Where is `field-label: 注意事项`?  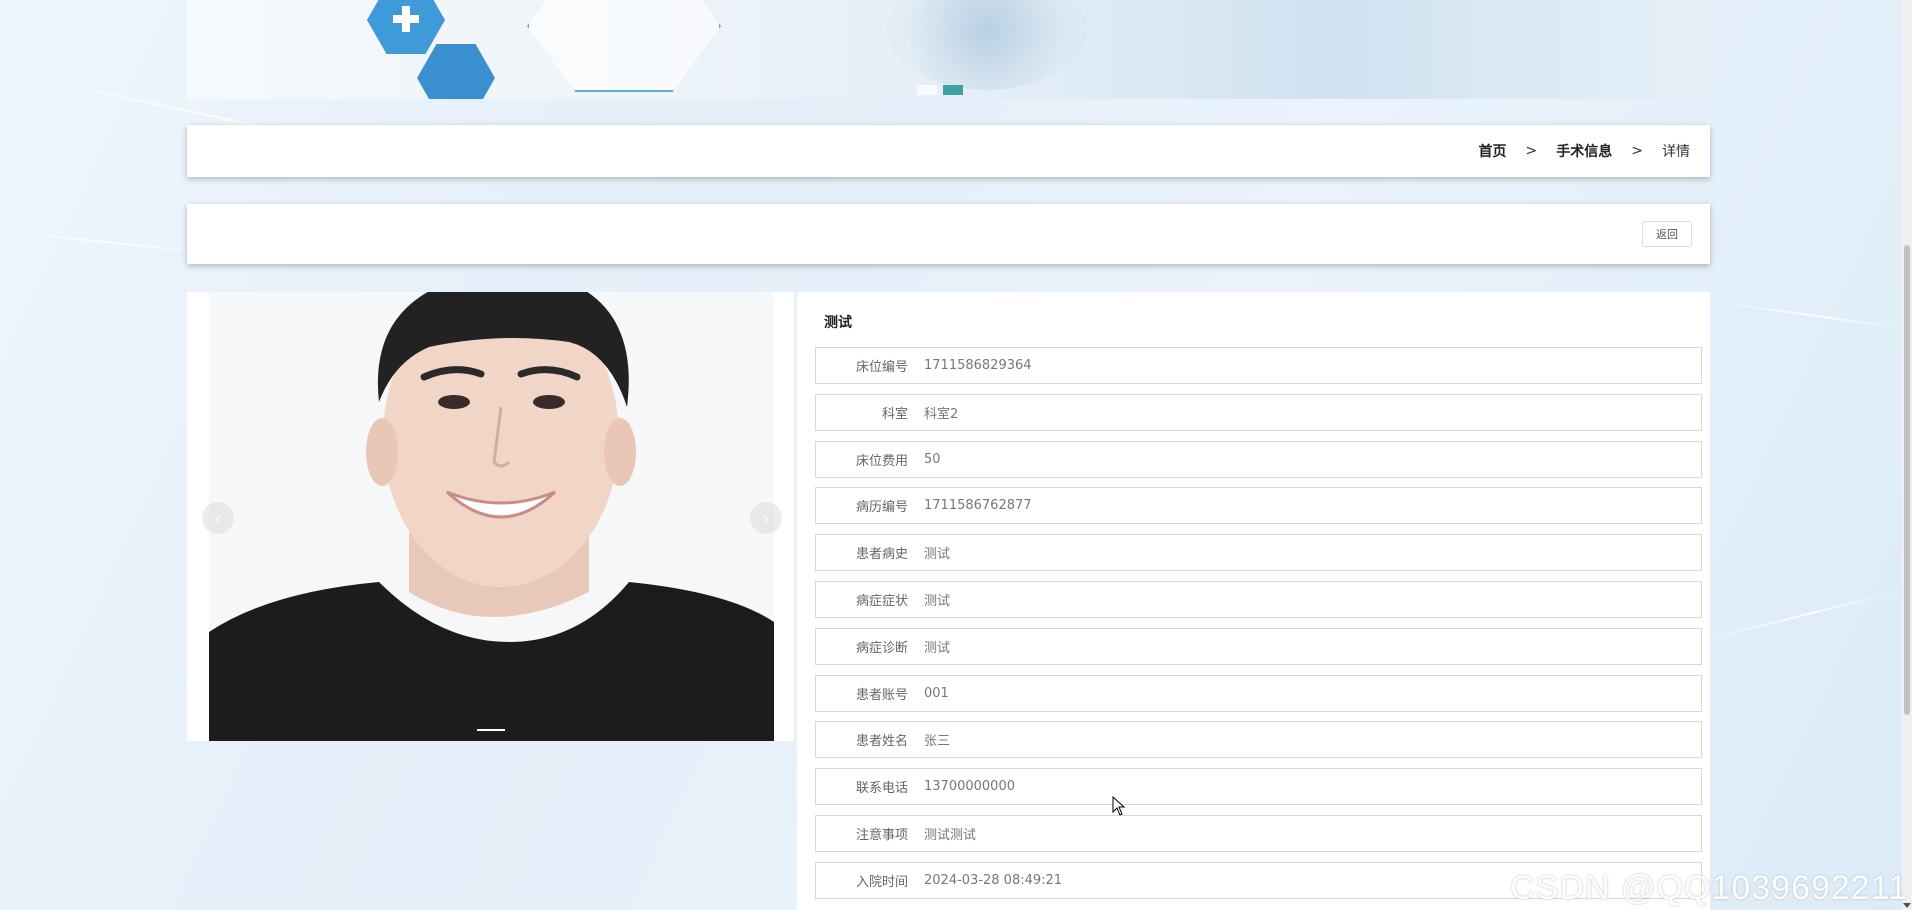
field-label: 注意事项 is located at coordinates (881, 835).